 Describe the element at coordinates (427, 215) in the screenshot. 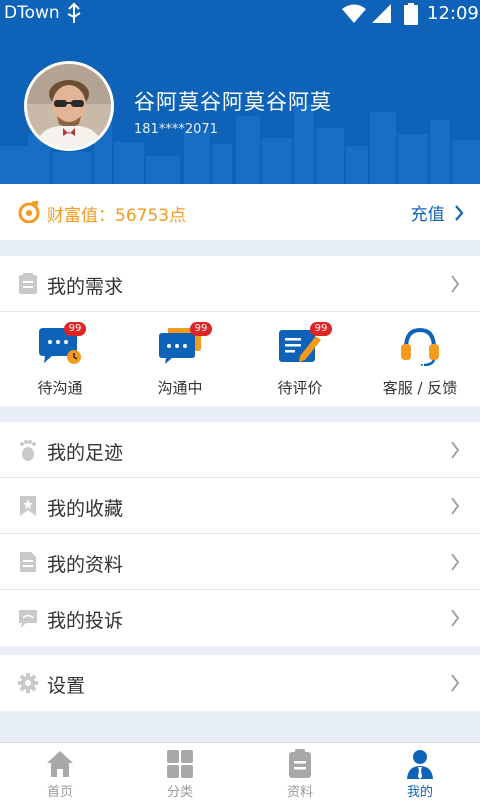

I see `recharge-label: 充值` at that location.